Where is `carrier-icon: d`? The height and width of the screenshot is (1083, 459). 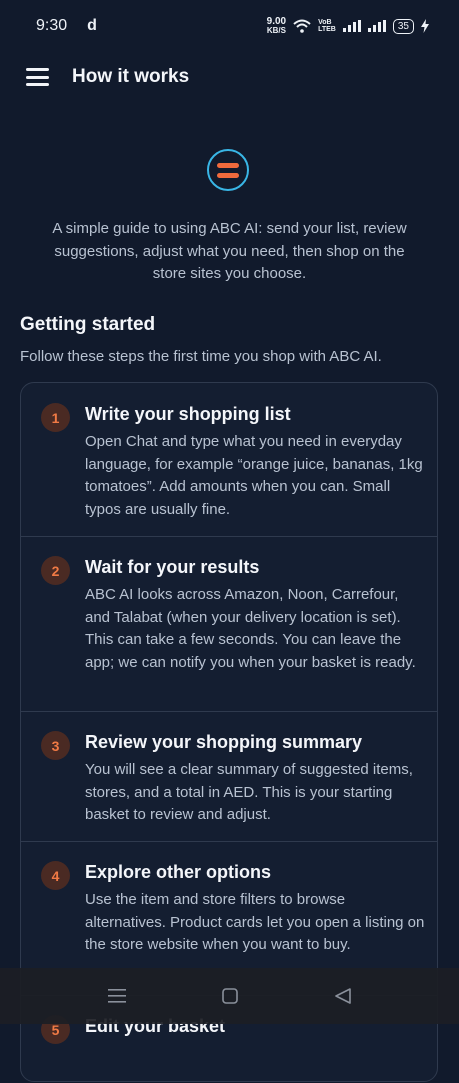 carrier-icon: d is located at coordinates (92, 25).